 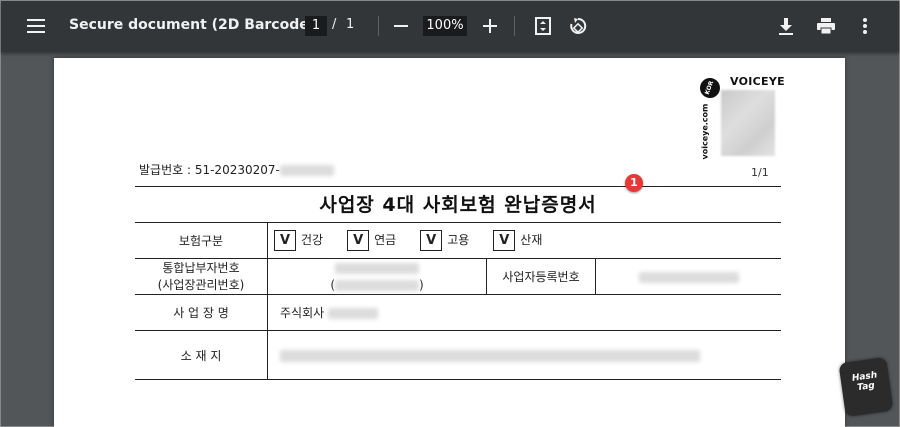 What do you see at coordinates (543, 26) in the screenshot?
I see `fit-page-icon` at bounding box center [543, 26].